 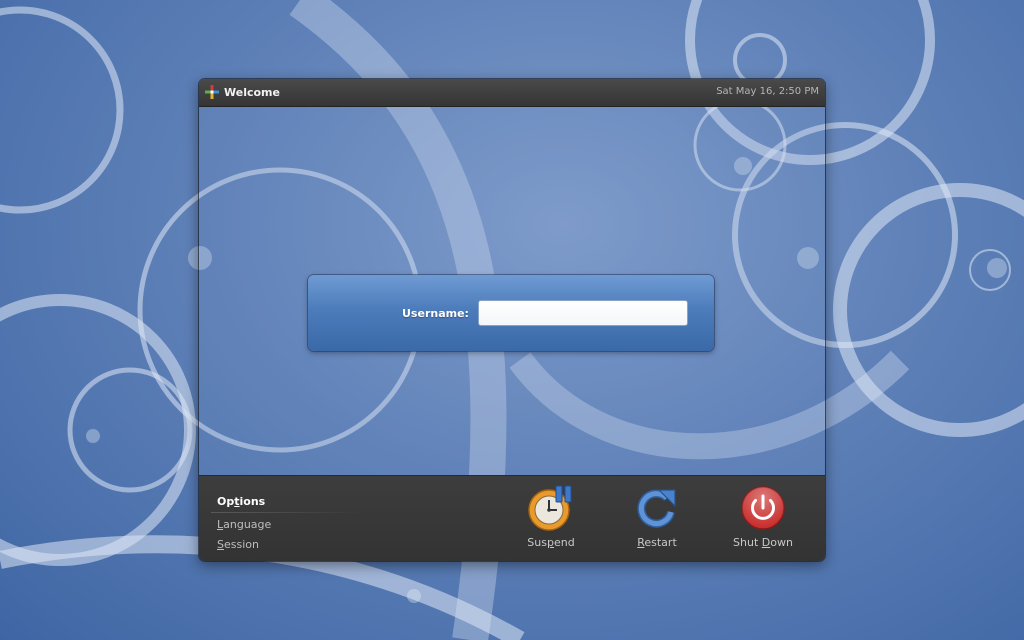 I want to click on restart-label: Restart, so click(x=657, y=542).